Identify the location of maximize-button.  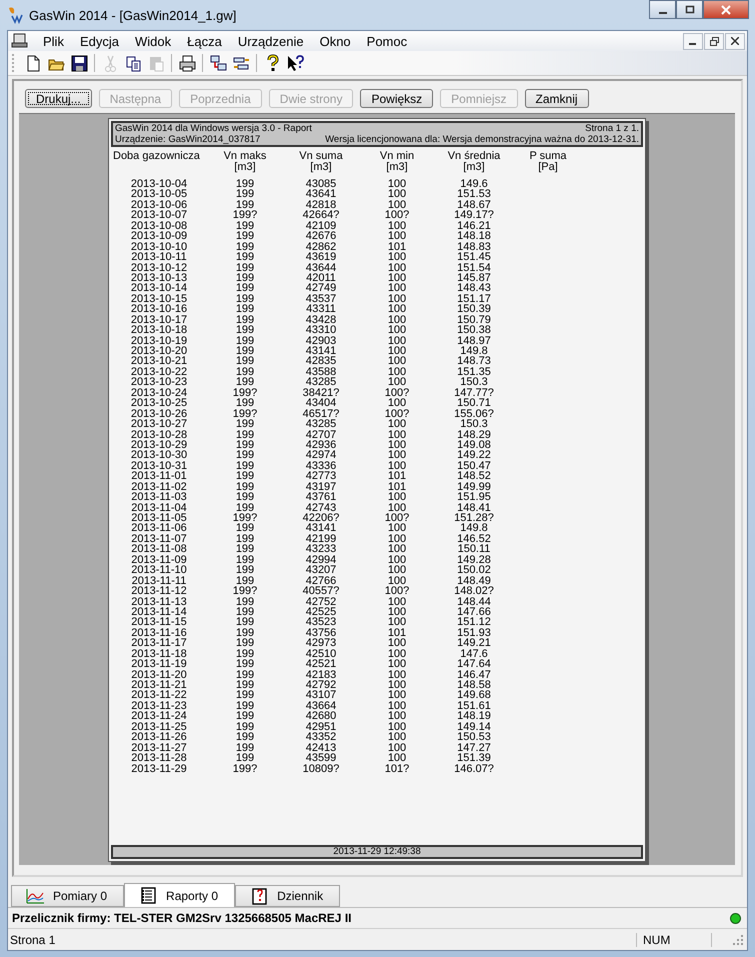
(689, 9).